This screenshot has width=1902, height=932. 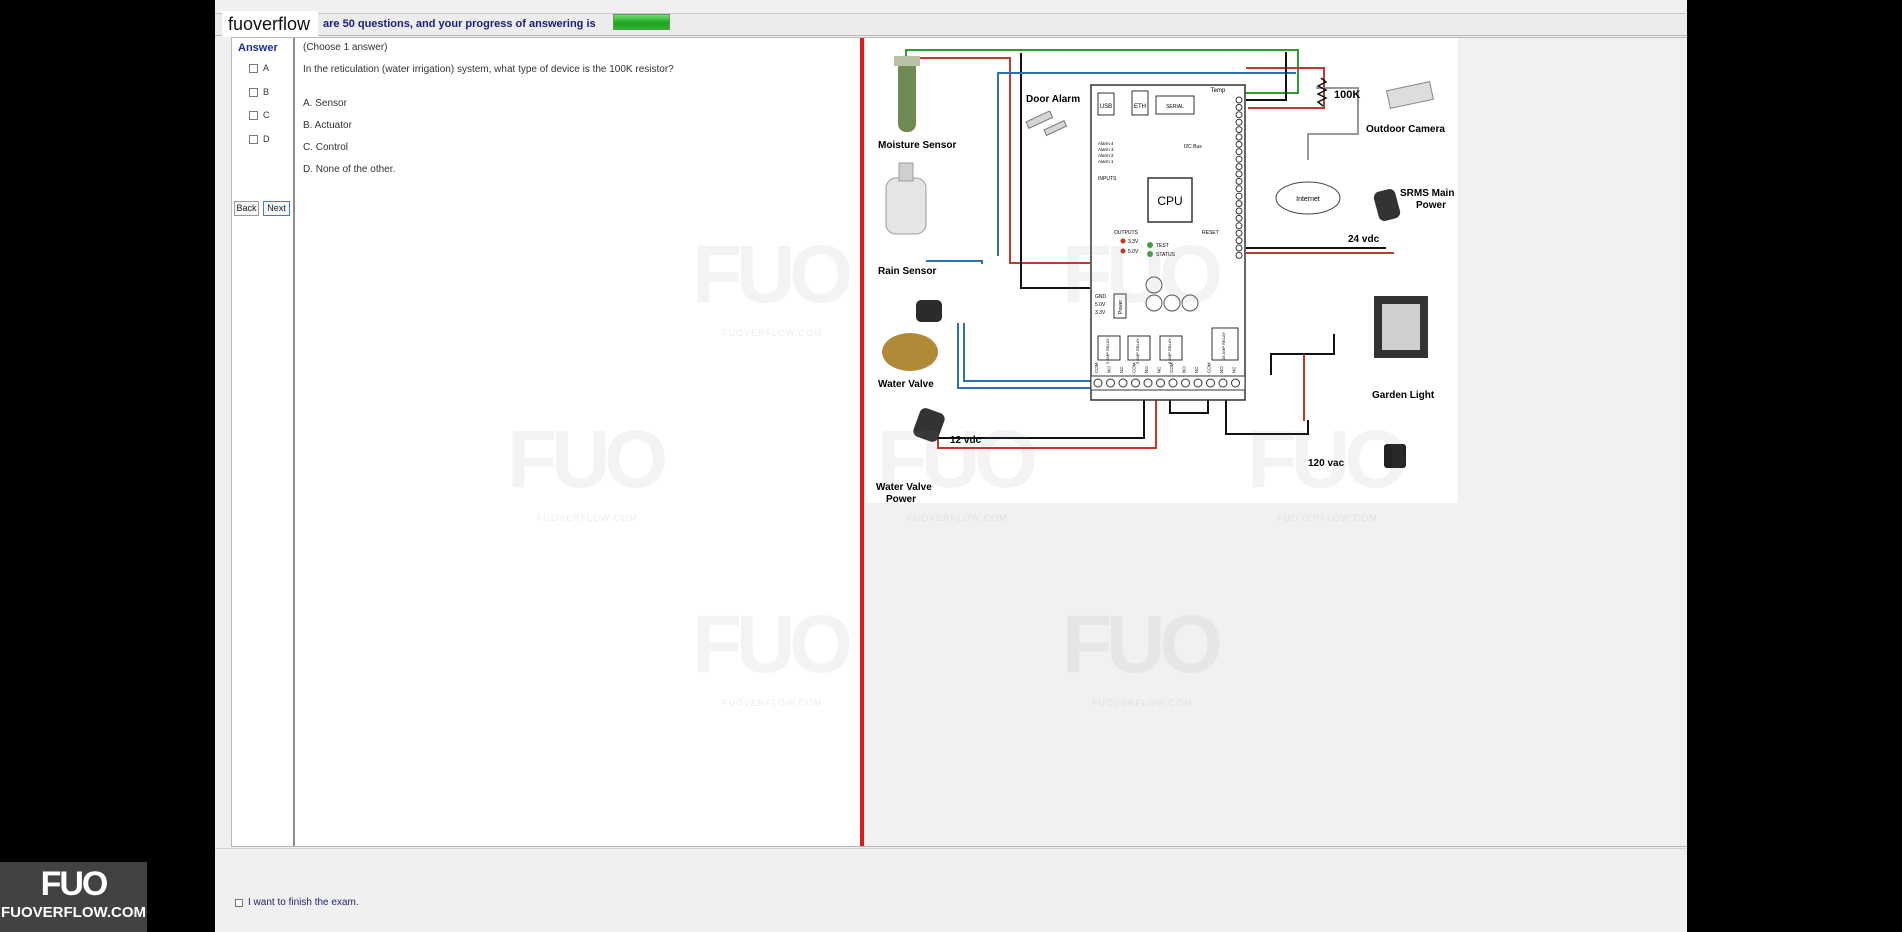 What do you see at coordinates (1347, 95) in the screenshot?
I see `resistor-label: 100K` at bounding box center [1347, 95].